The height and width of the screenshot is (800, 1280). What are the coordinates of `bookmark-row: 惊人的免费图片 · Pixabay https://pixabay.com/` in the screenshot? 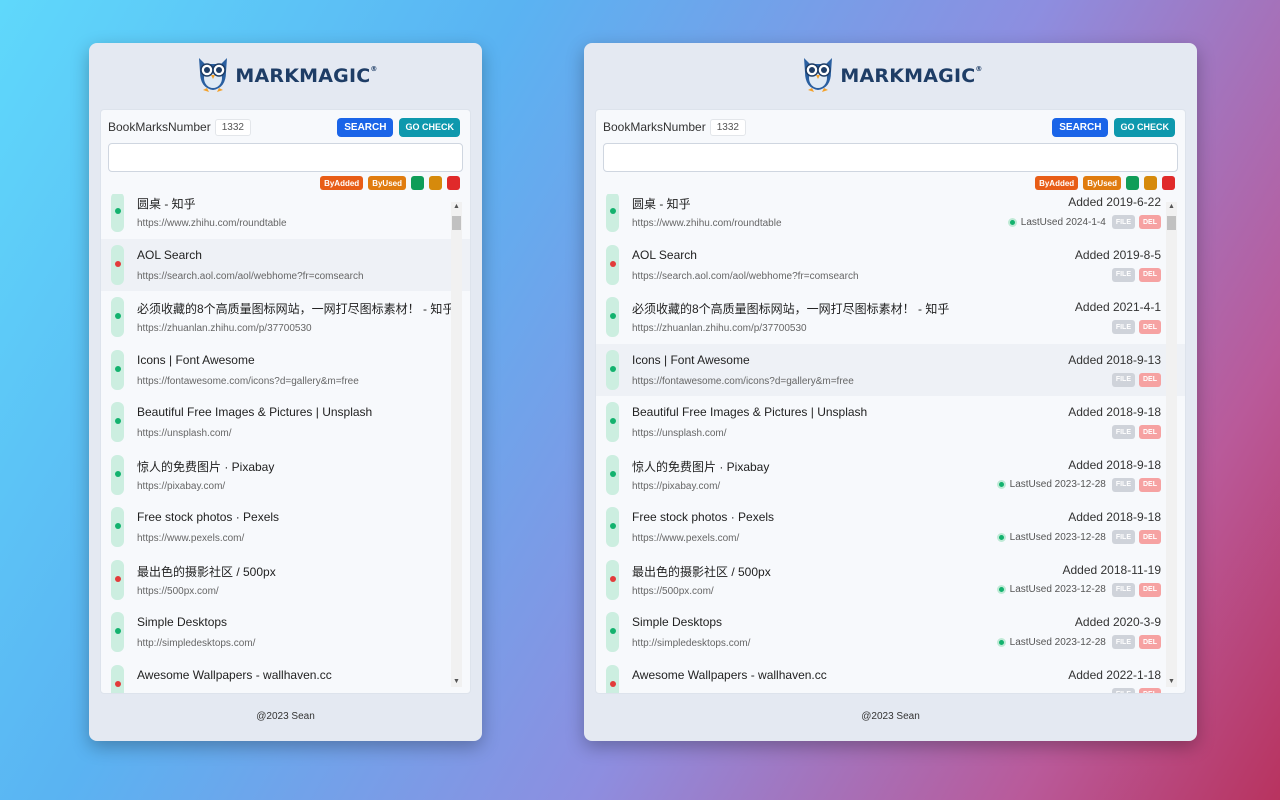 It's located at (285, 475).